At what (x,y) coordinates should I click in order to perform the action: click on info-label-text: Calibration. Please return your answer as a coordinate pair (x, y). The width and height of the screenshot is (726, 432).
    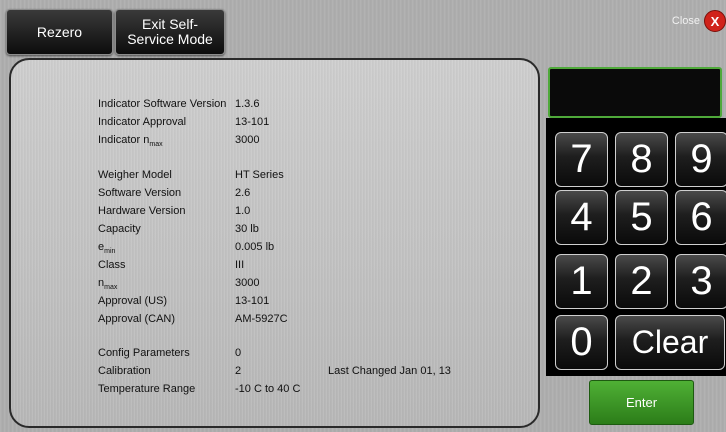
    Looking at the image, I should click on (124, 371).